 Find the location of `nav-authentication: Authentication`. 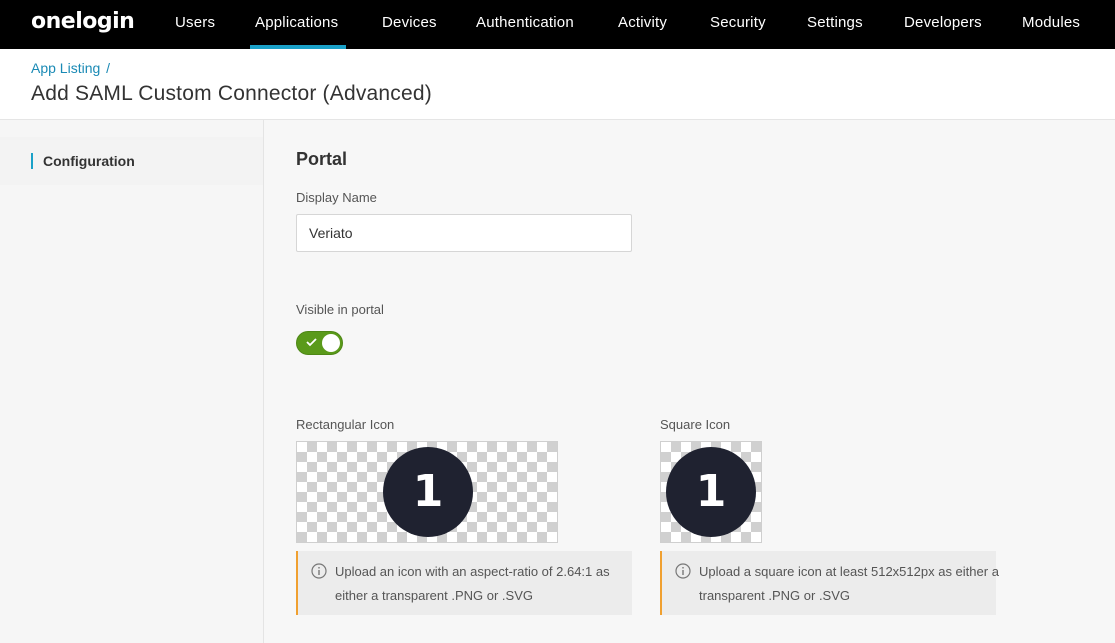

nav-authentication: Authentication is located at coordinates (525, 22).